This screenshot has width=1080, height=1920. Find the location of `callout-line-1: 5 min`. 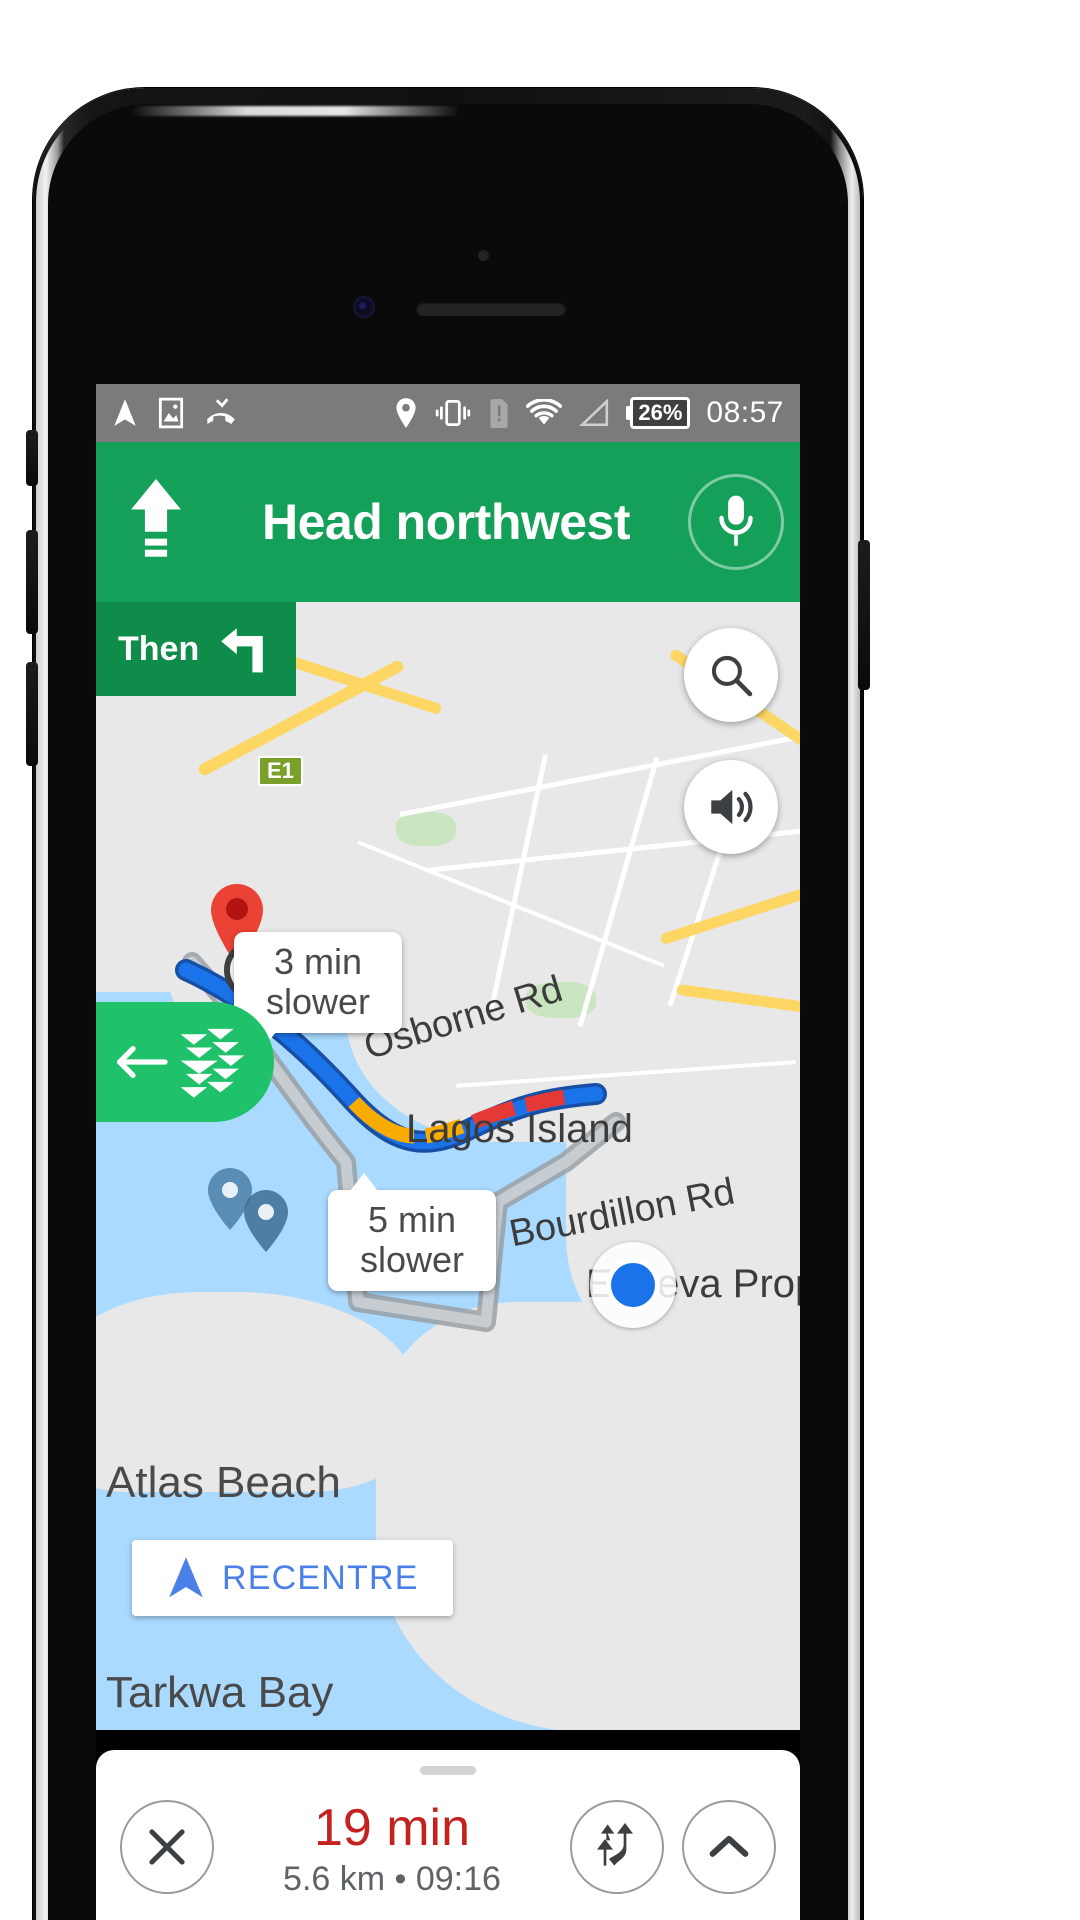

callout-line-1: 5 min is located at coordinates (412, 1219).